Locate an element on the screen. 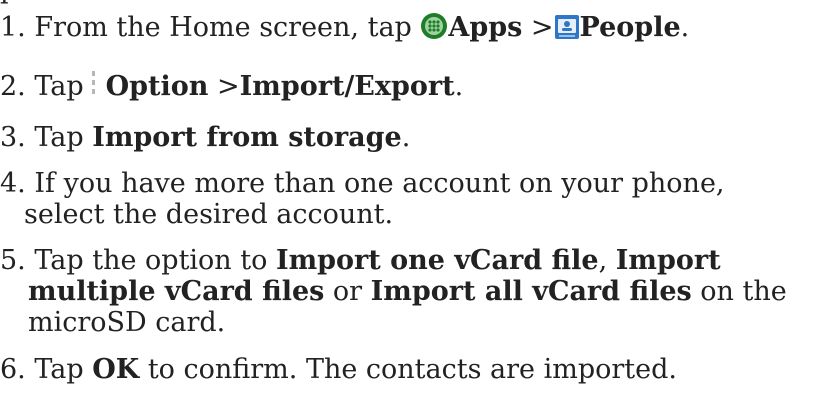 Image resolution: width=822 pixels, height=407 pixels. step-5-line-3: microSD card. is located at coordinates (126, 323).